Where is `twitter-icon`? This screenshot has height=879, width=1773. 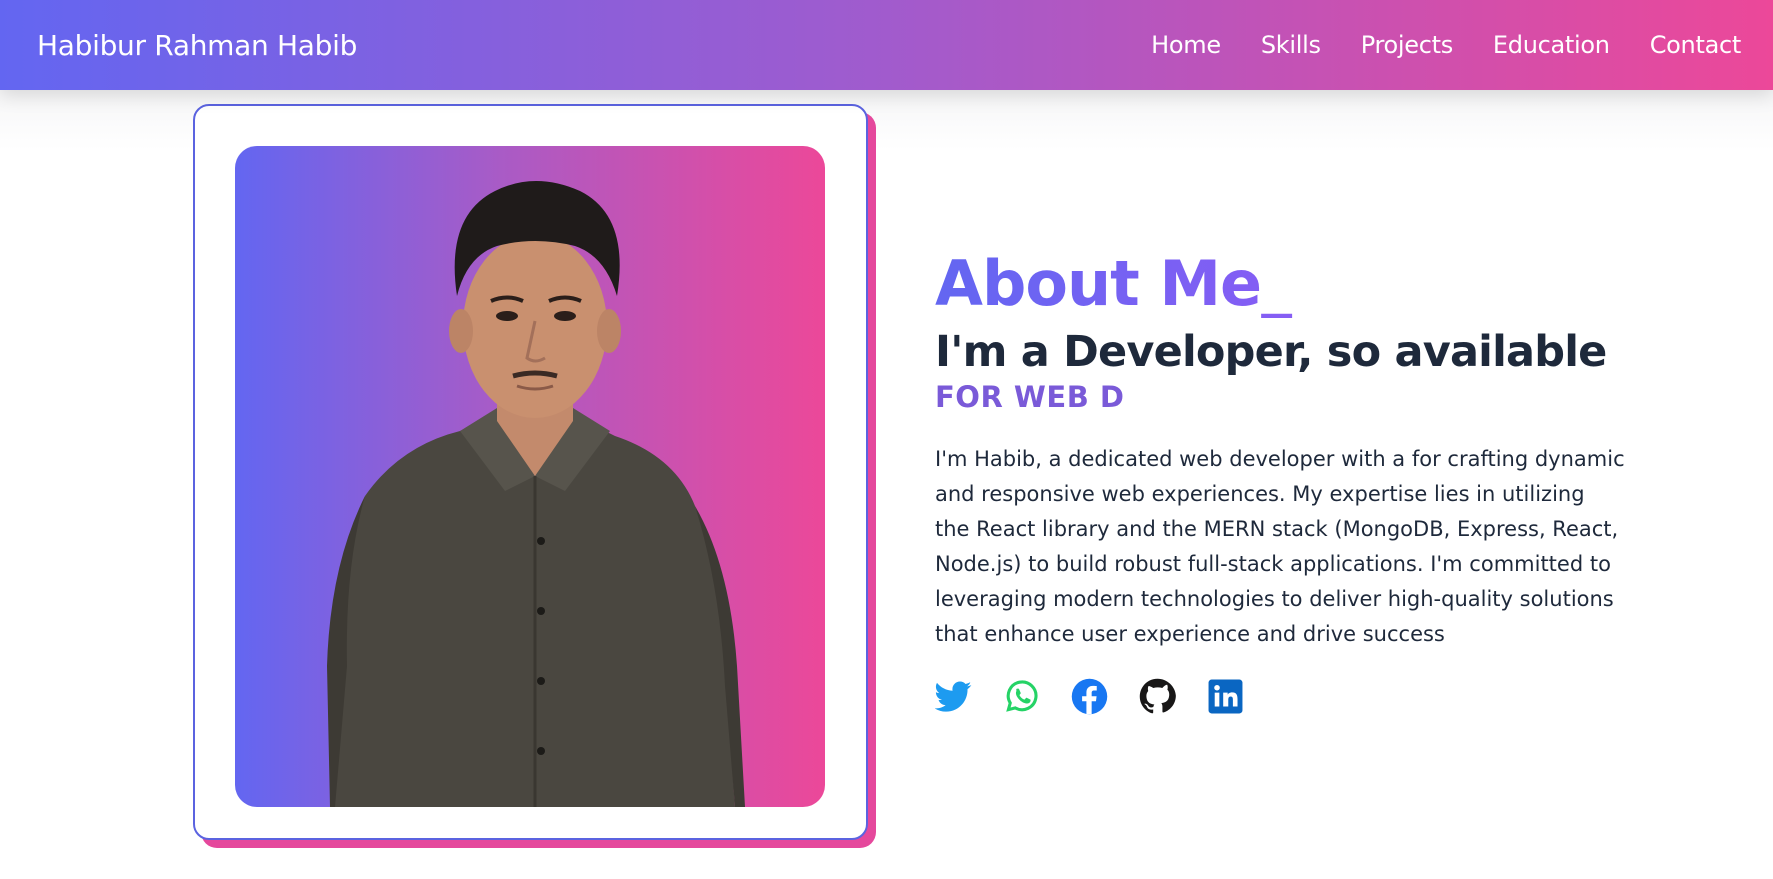 twitter-icon is located at coordinates (953, 696).